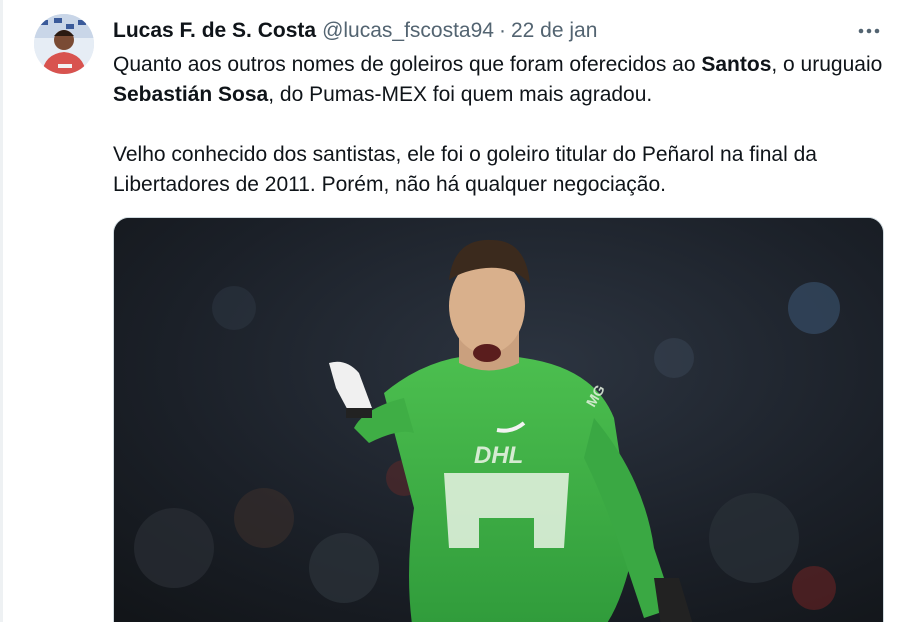  Describe the element at coordinates (191, 94) in the screenshot. I see `bold-sebastian-sosa: Sebastián Sosa` at that location.